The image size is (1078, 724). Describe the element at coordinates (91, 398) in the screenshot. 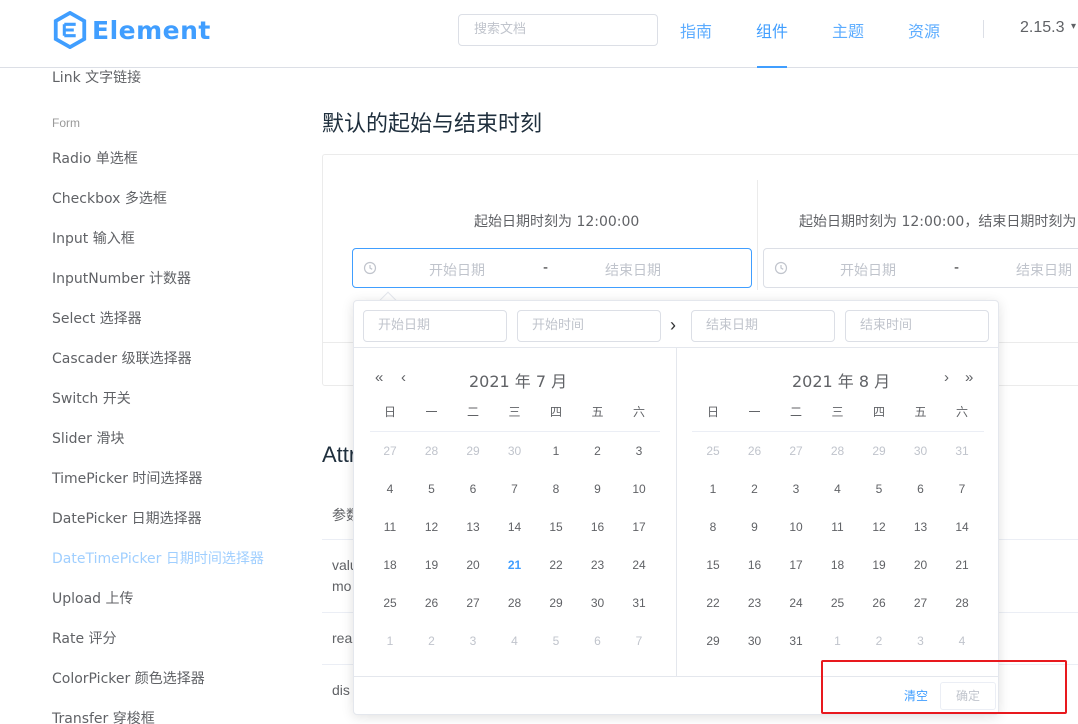

I see `sidebar-item-switch: Switch 开关` at that location.